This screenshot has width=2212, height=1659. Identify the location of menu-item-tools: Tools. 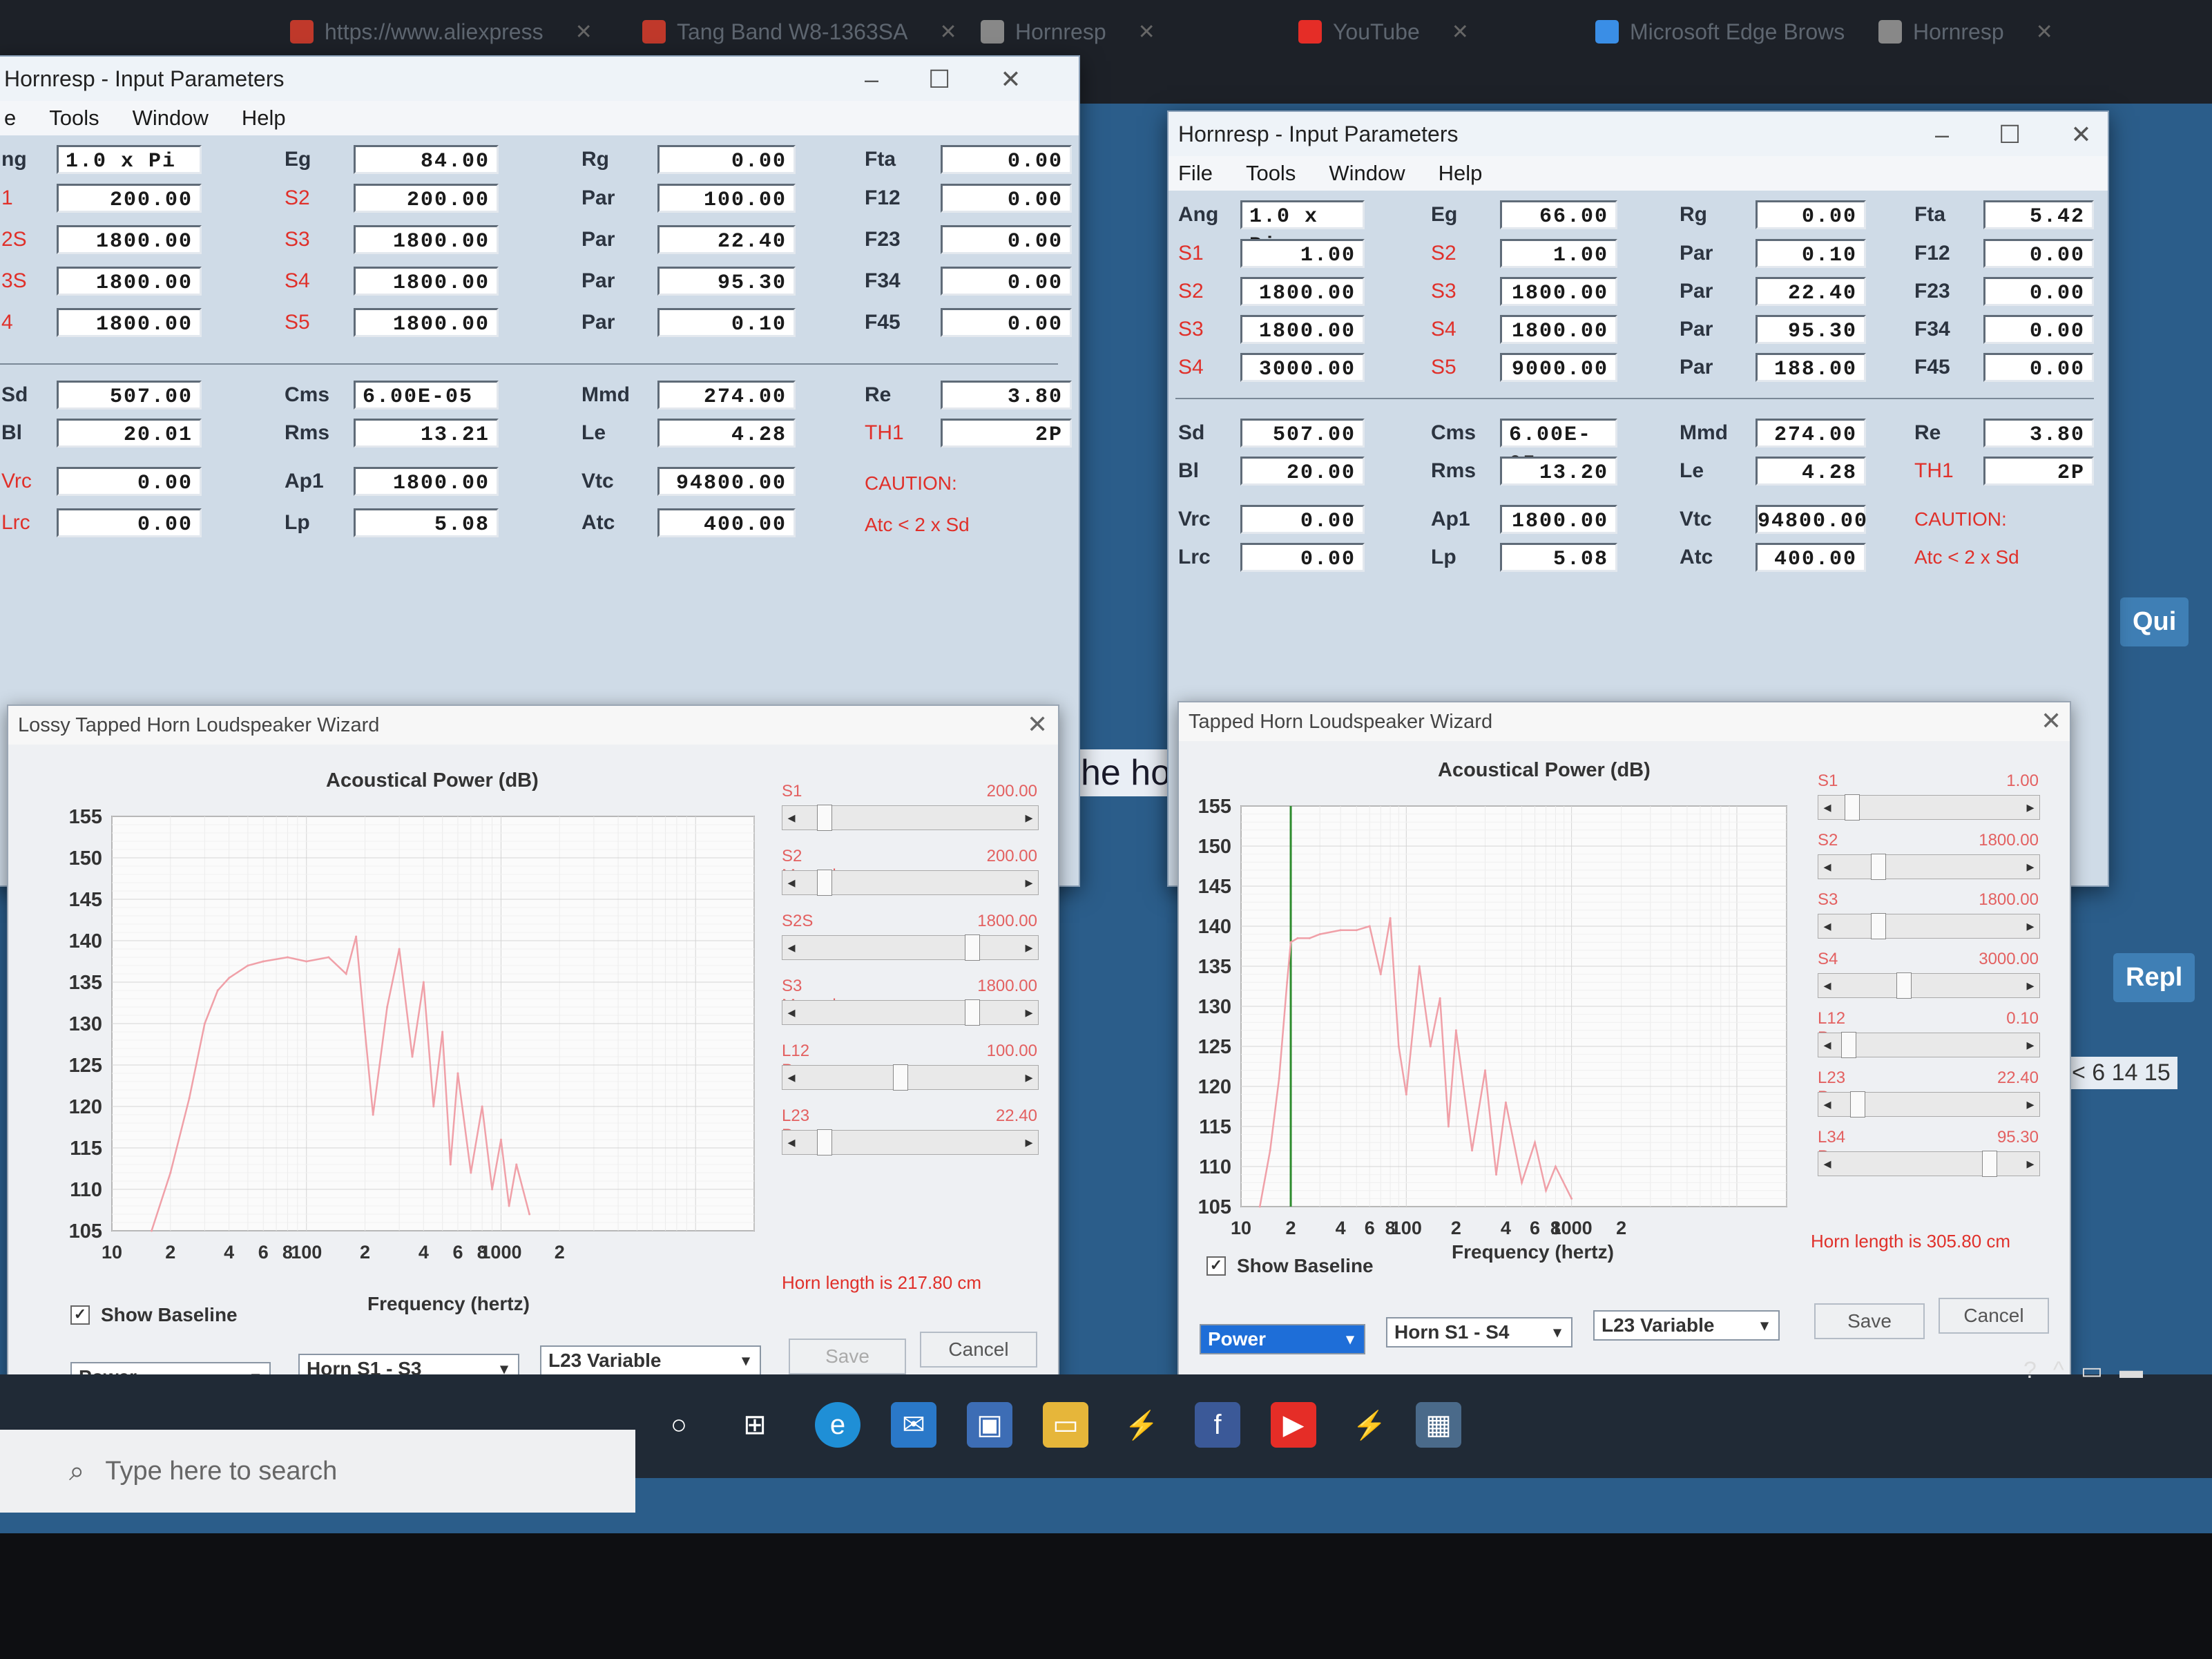
(1271, 173).